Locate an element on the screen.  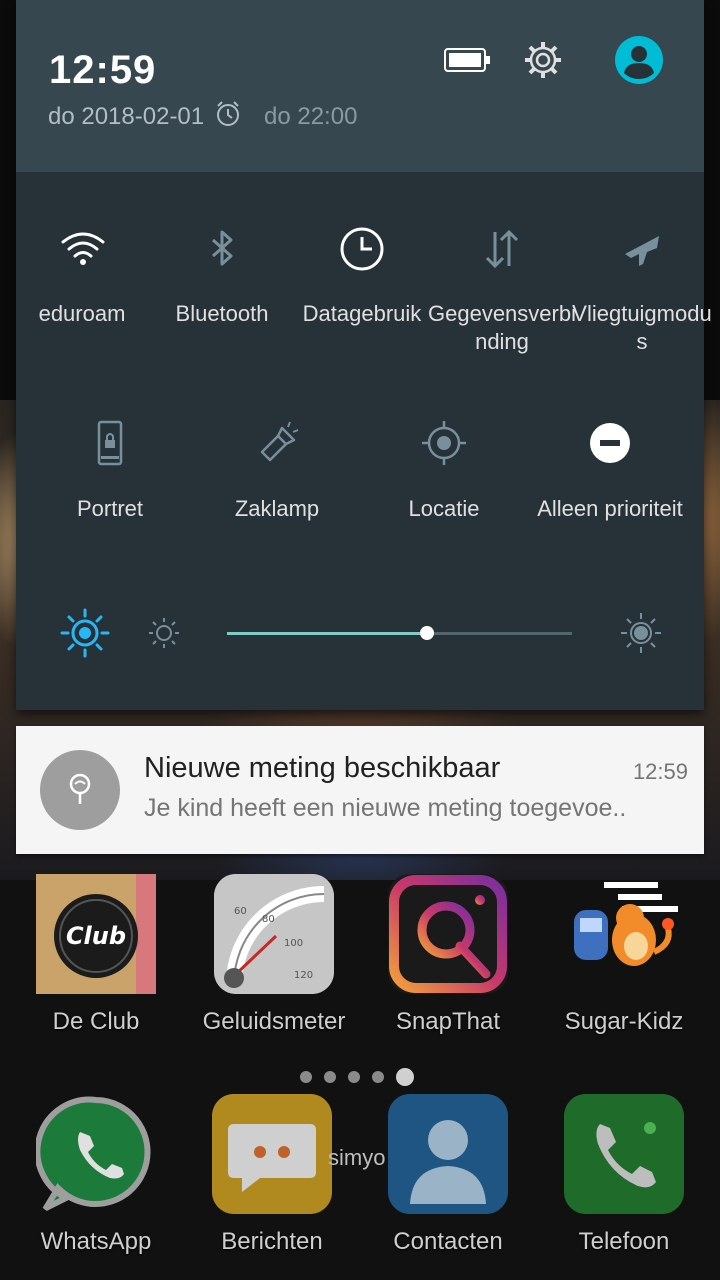
brightness-slider-thumb is located at coordinates (427, 633).